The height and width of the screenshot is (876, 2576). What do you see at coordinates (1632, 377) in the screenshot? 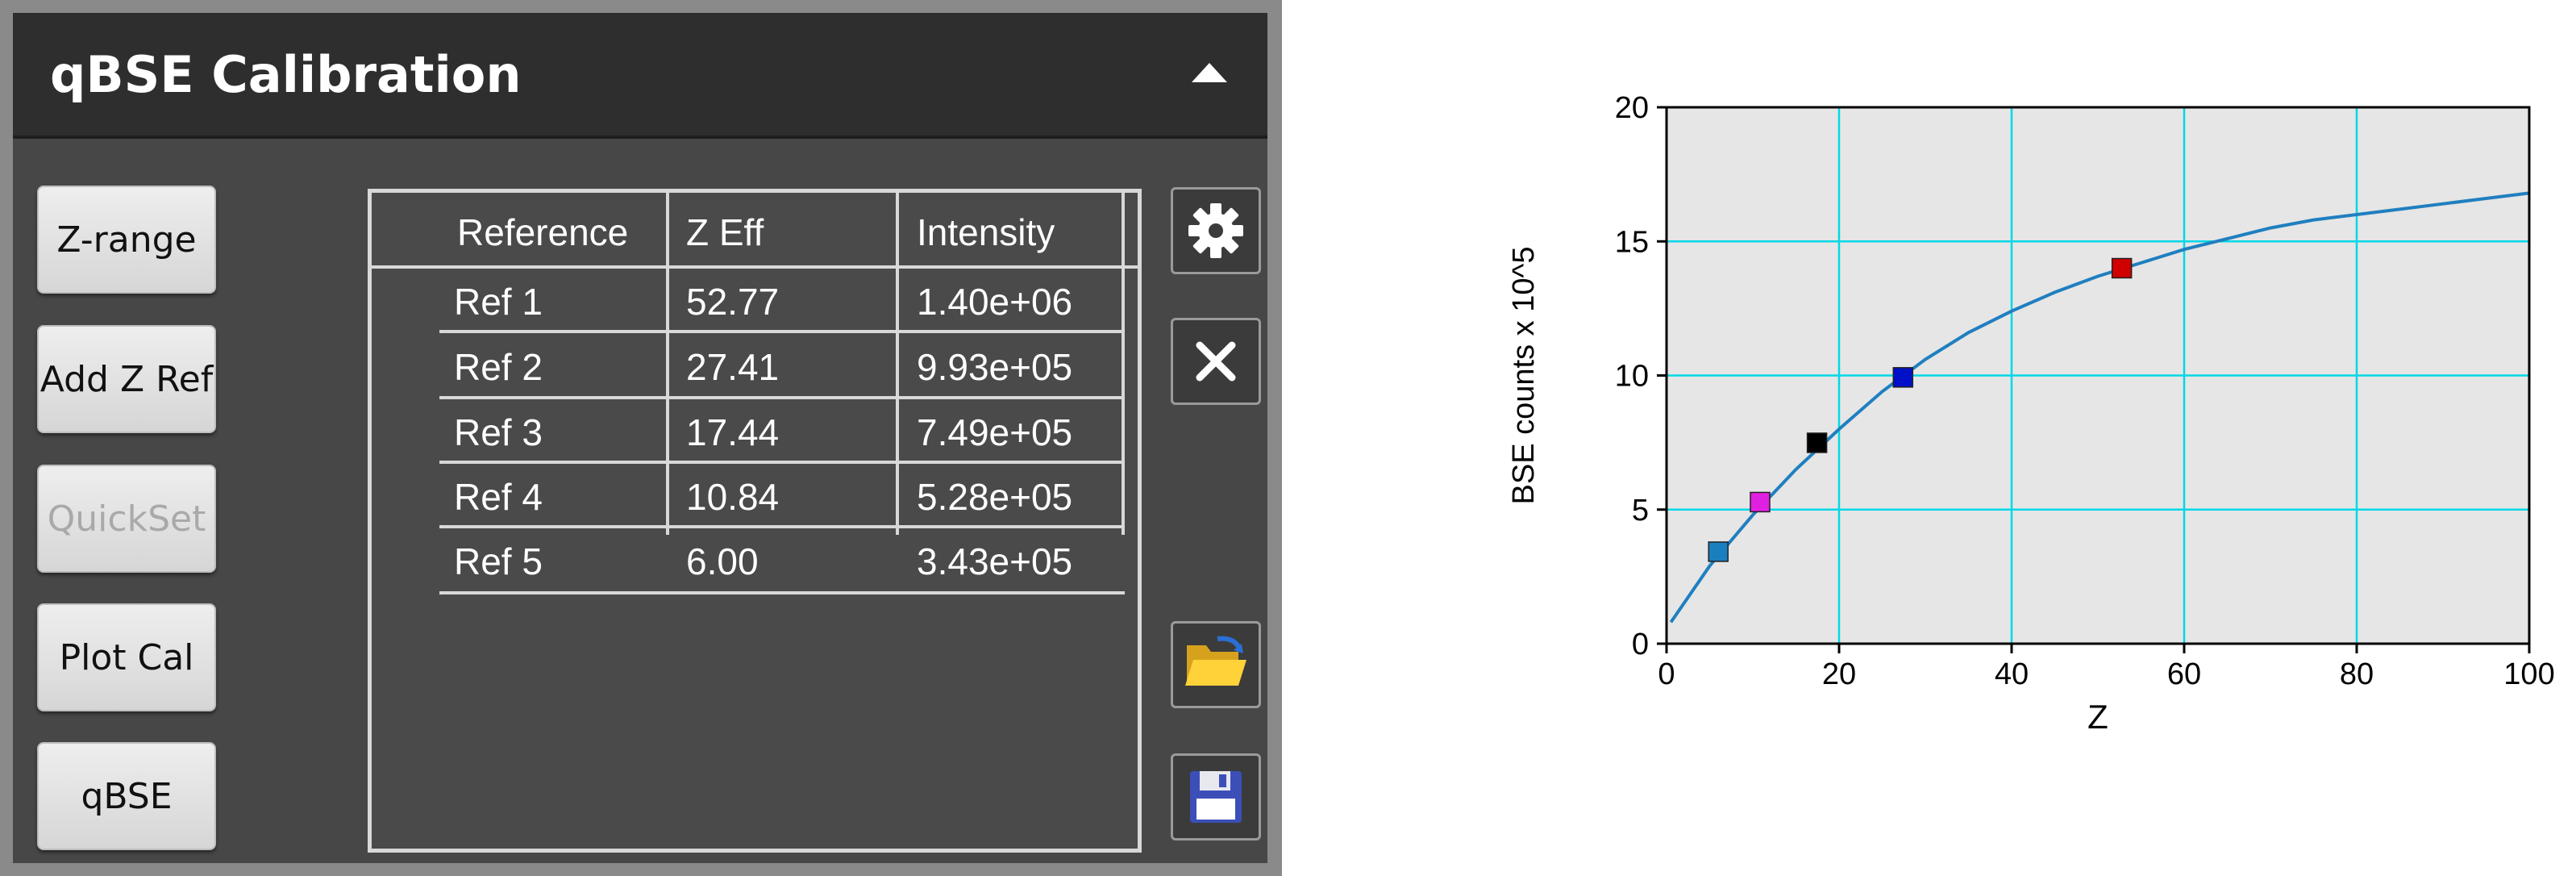
I see `y-tick-label: 10` at bounding box center [1632, 377].